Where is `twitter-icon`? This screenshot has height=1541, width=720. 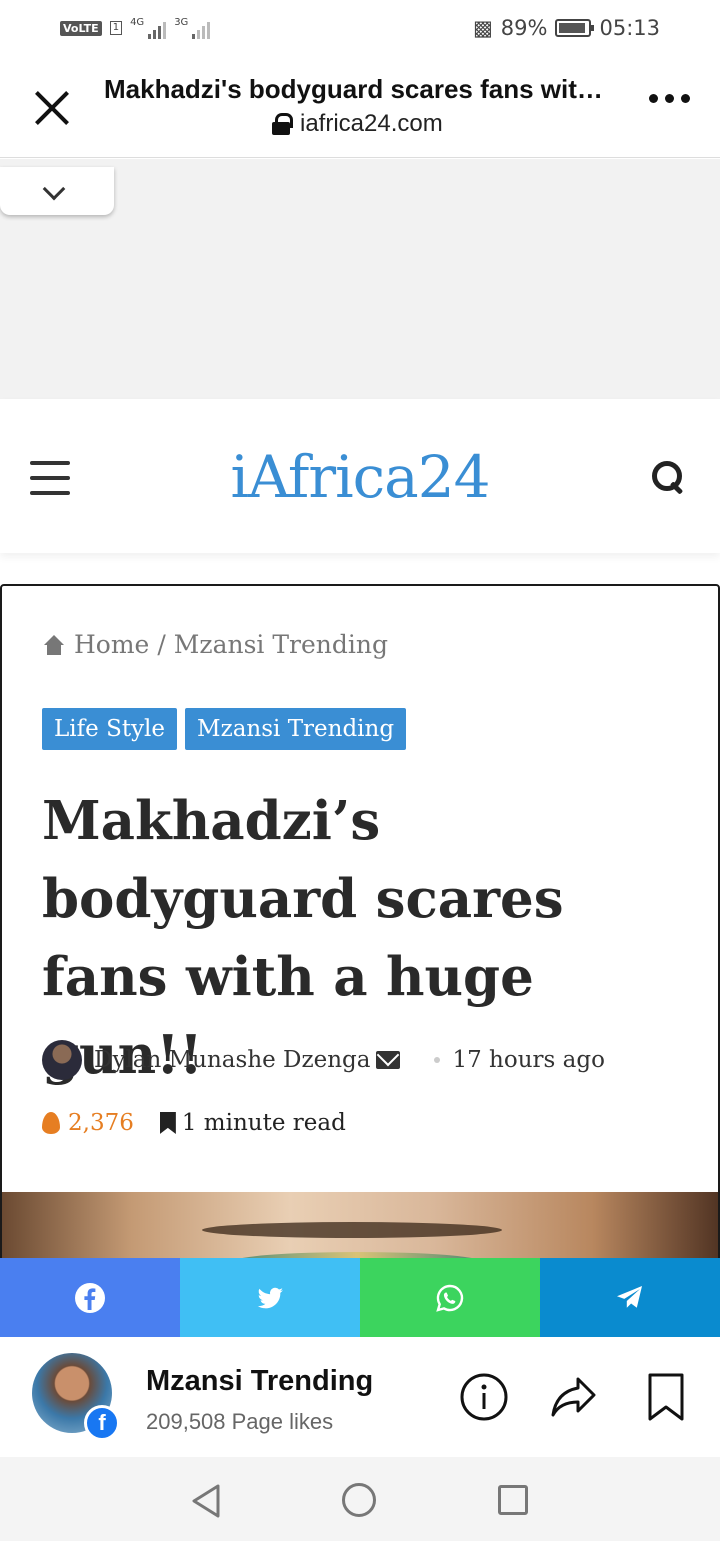 twitter-icon is located at coordinates (270, 1297).